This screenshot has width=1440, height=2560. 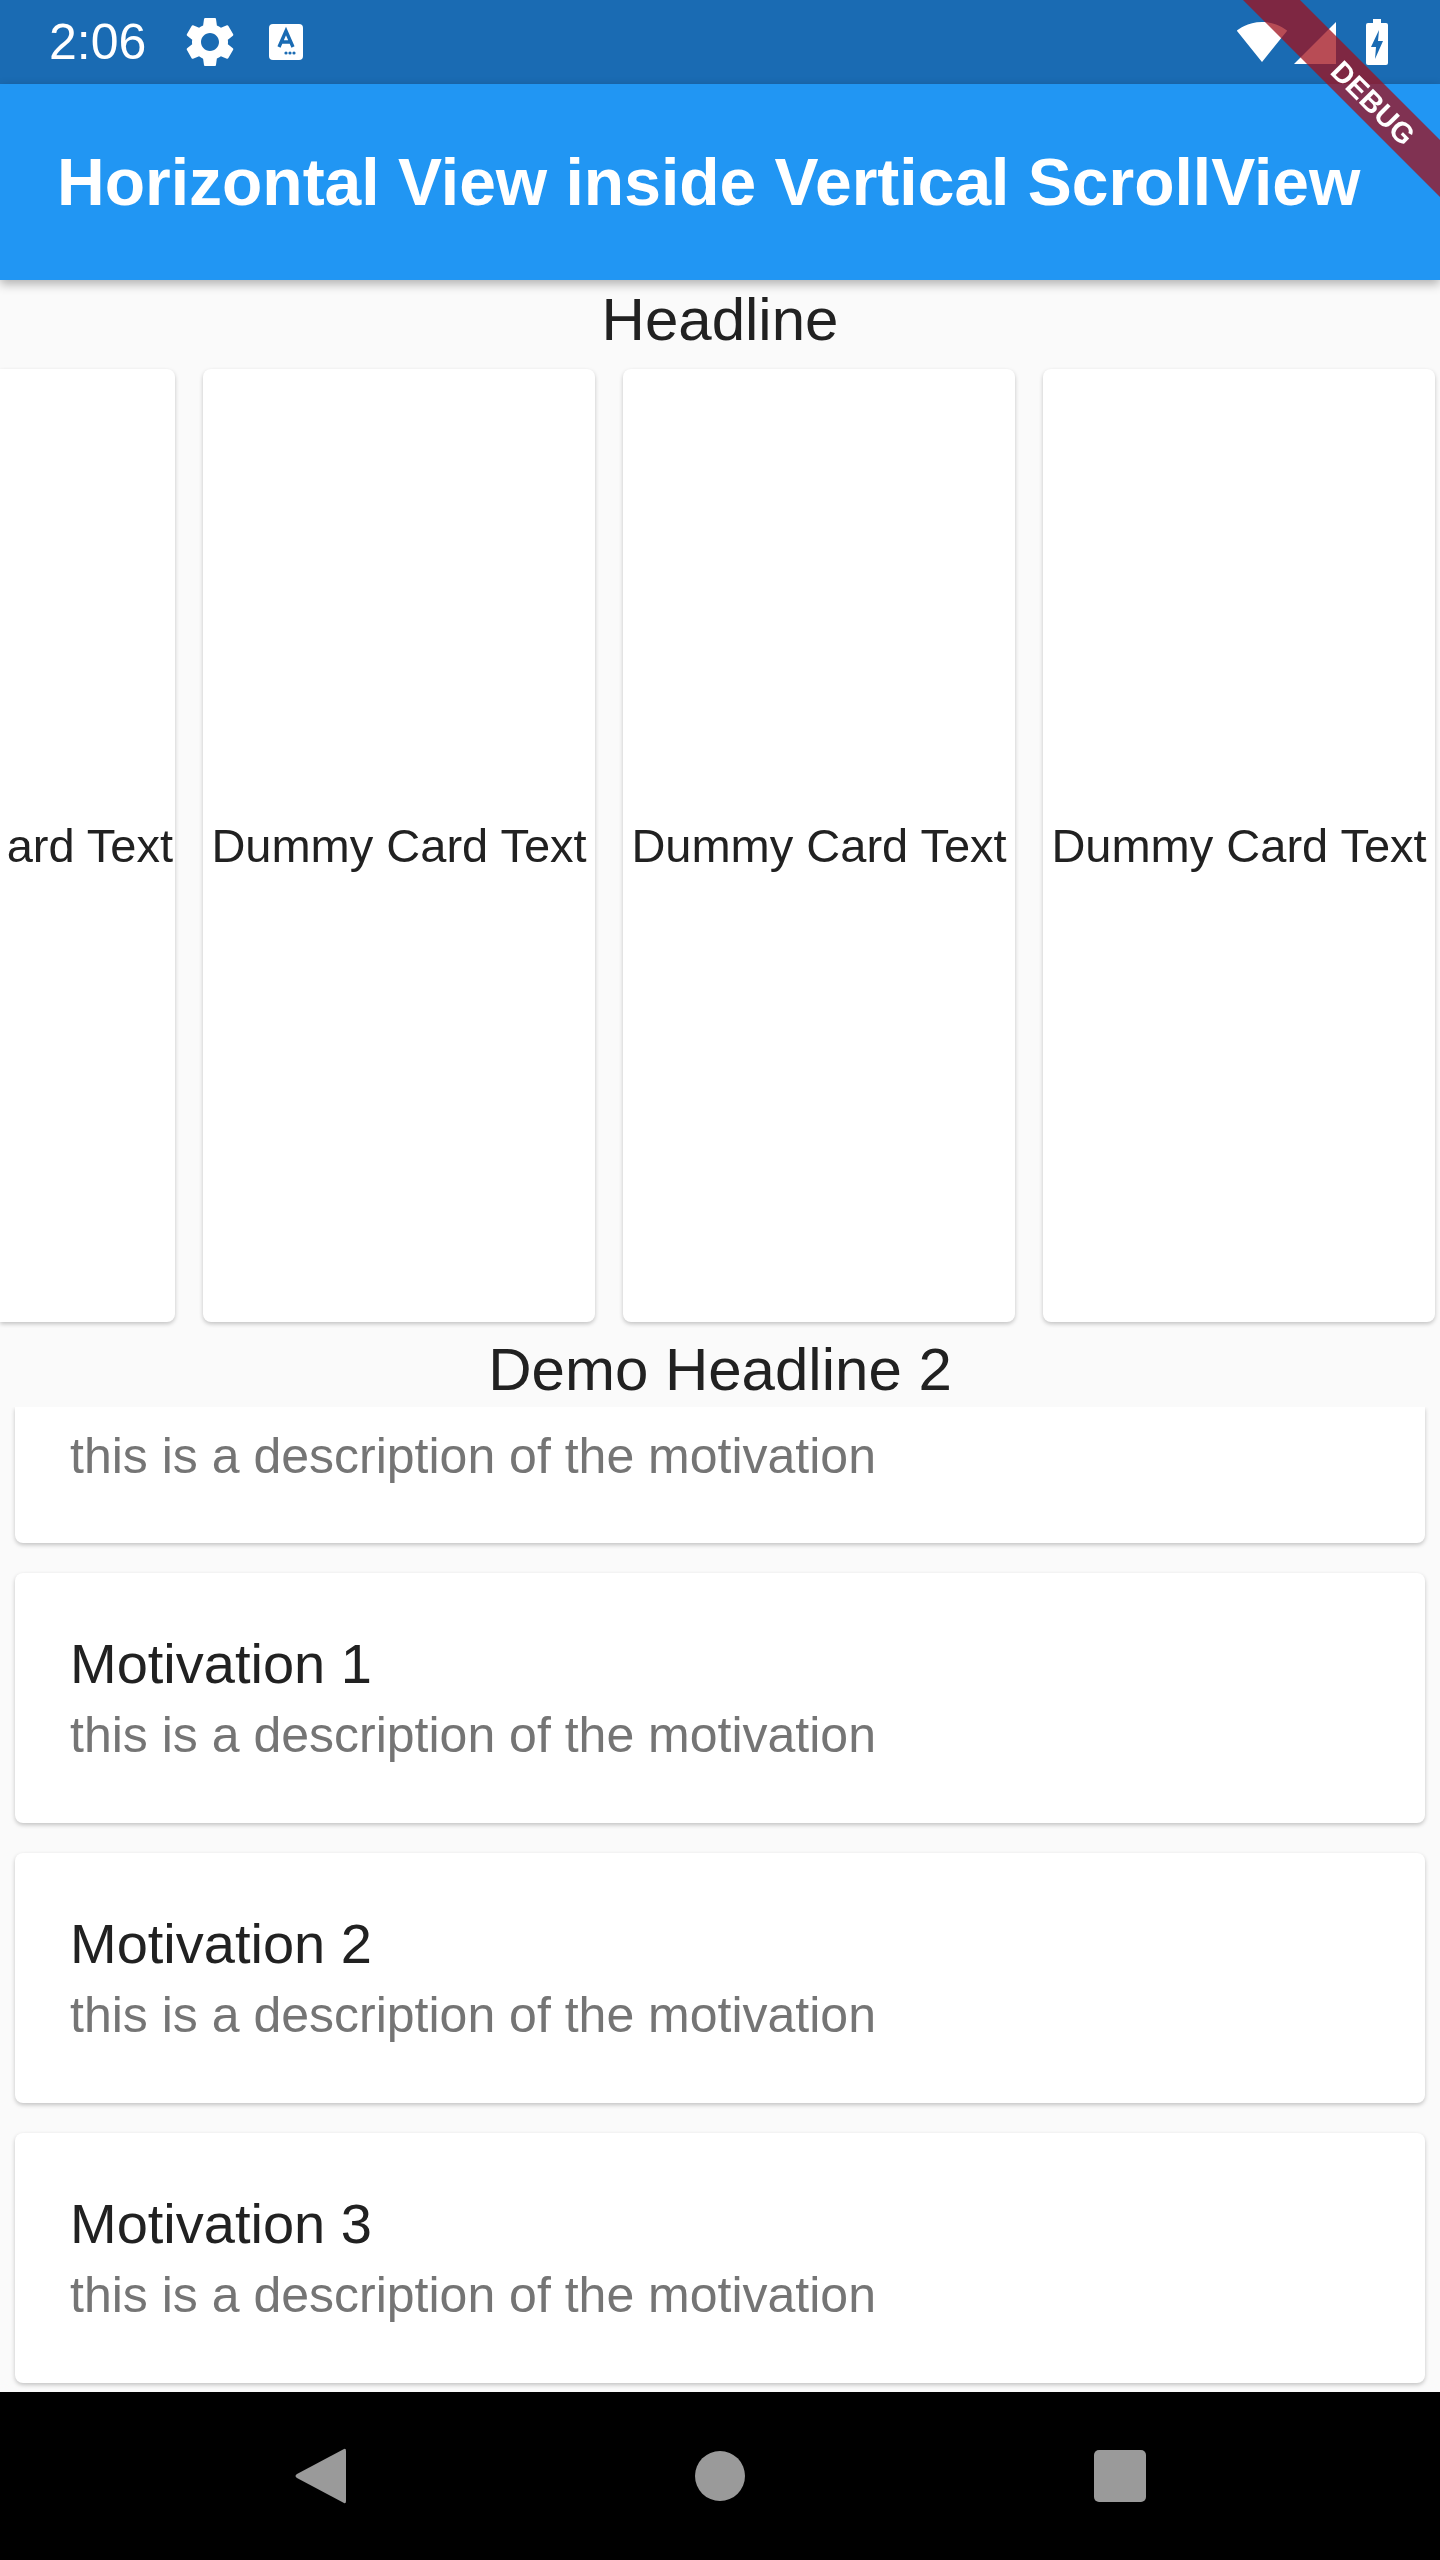 What do you see at coordinates (221, 1944) in the screenshot?
I see `motivation-title: Motivation 2` at bounding box center [221, 1944].